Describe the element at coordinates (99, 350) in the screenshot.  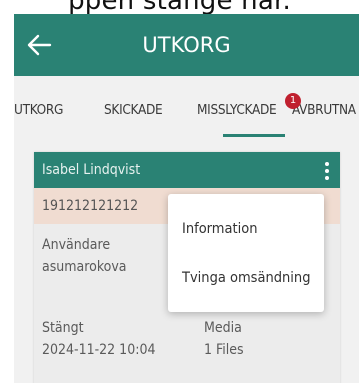
I see `closed-value: 2024-11-22 10:04` at that location.